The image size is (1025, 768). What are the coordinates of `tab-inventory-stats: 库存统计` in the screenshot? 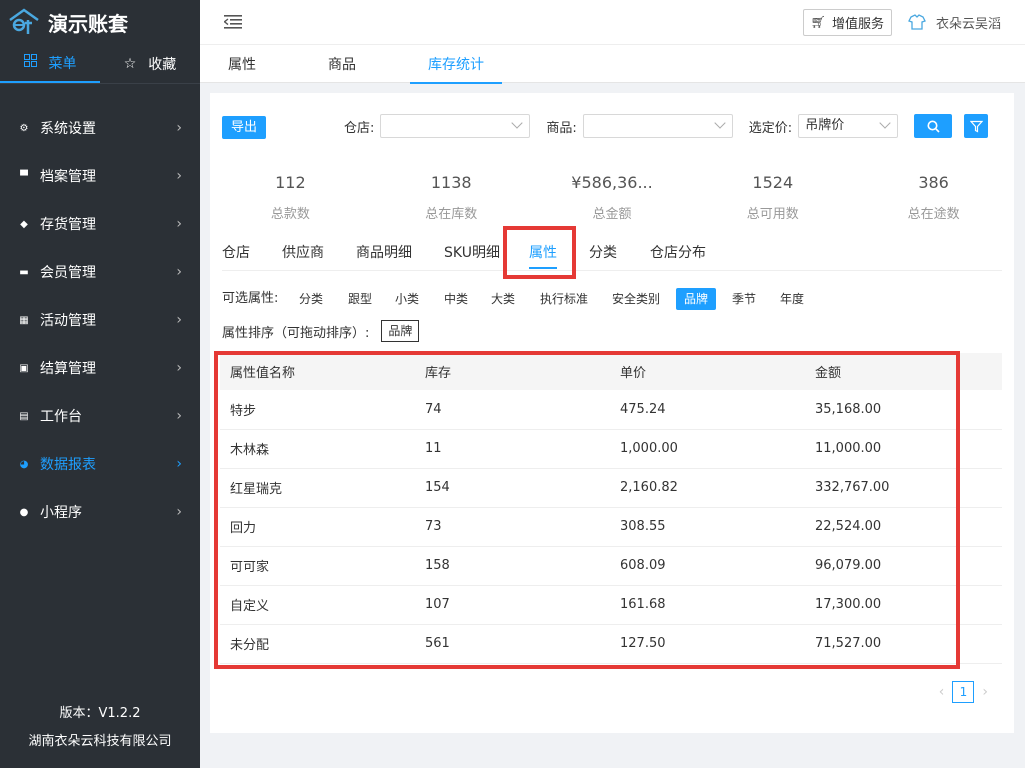 It's located at (456, 64).